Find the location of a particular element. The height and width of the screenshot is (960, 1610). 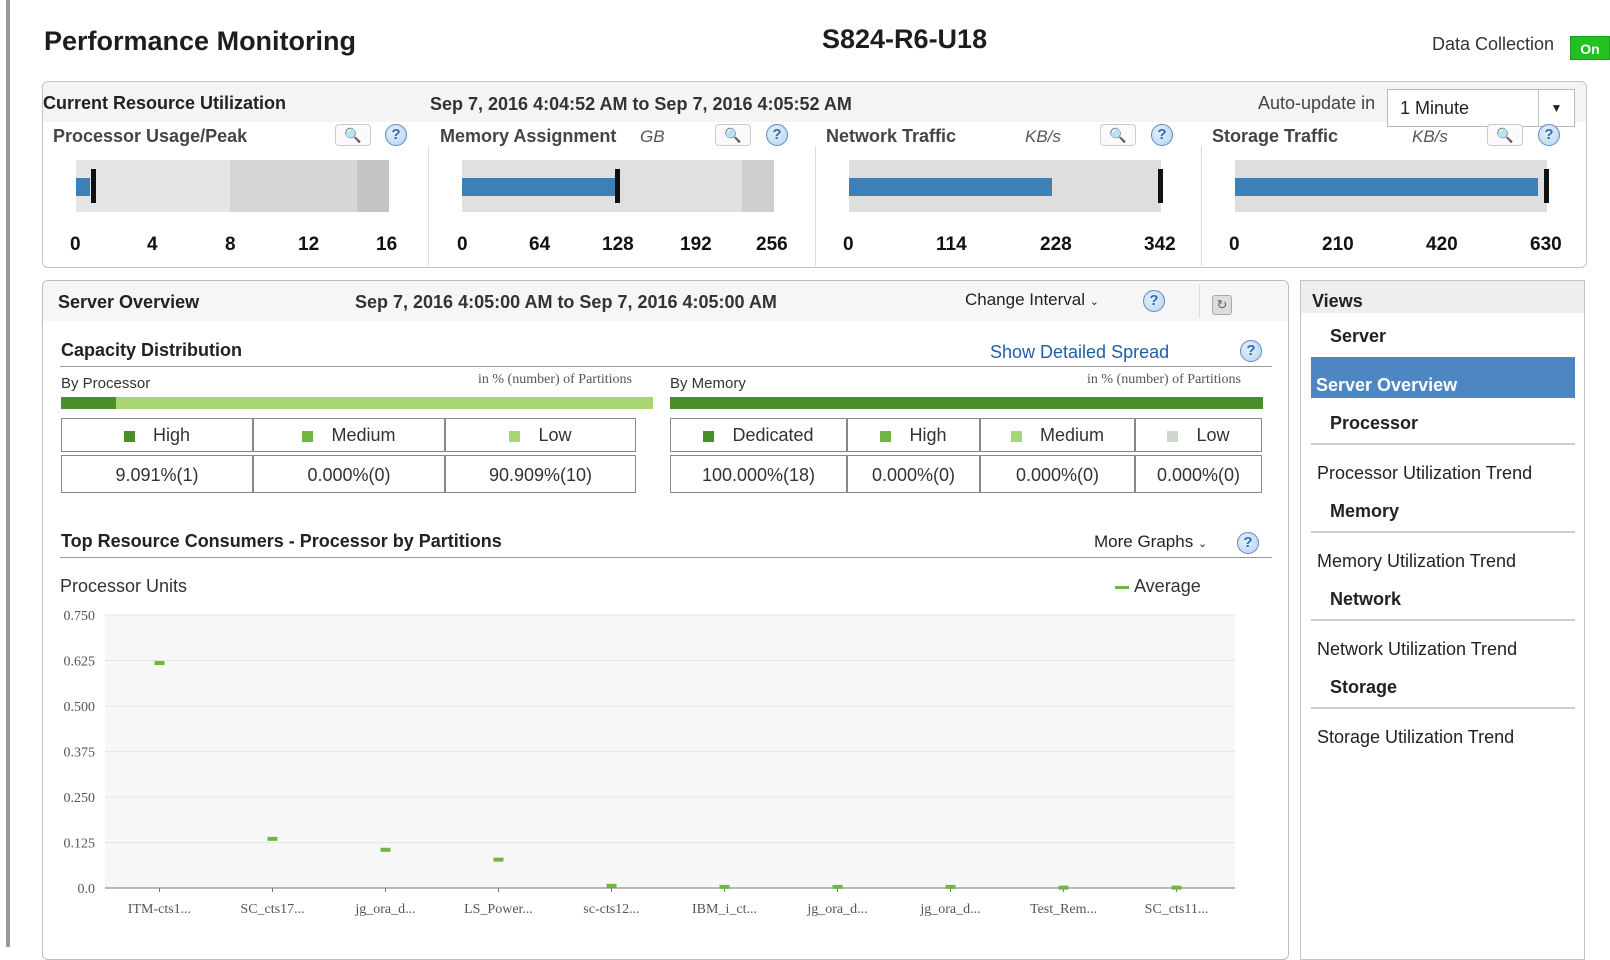

y-tick-label: 0.625 is located at coordinates (80, 662).